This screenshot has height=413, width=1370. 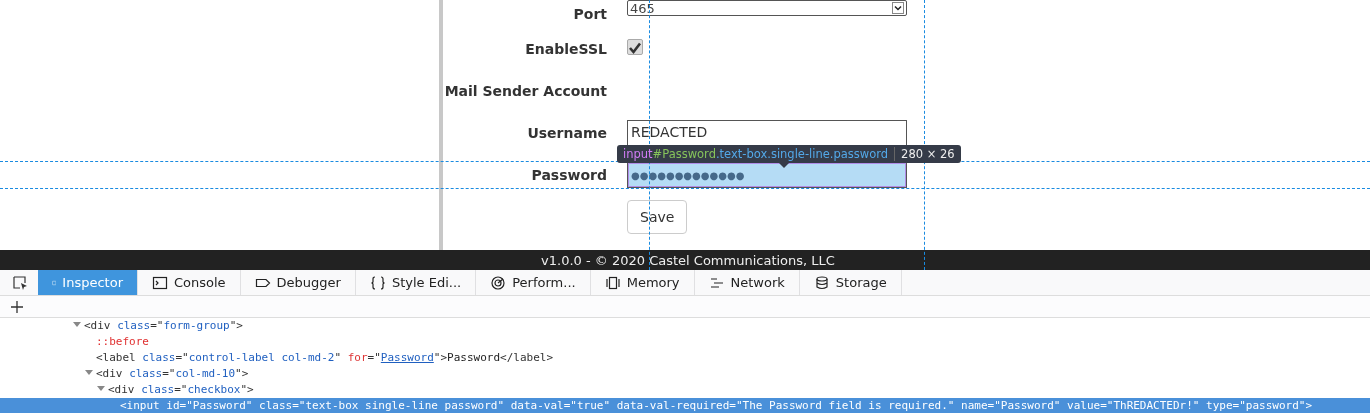 What do you see at coordinates (566, 49) in the screenshot?
I see `field-label: EnableSSL` at bounding box center [566, 49].